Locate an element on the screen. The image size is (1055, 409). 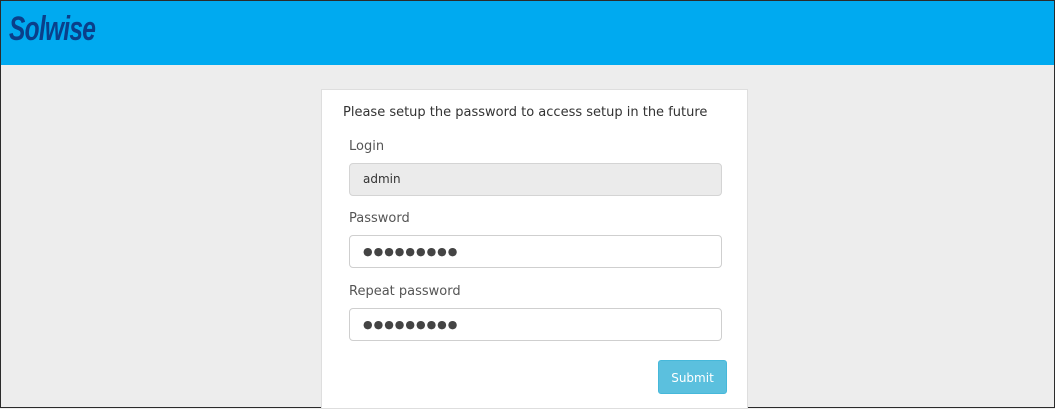
login-field: admin is located at coordinates (535, 179).